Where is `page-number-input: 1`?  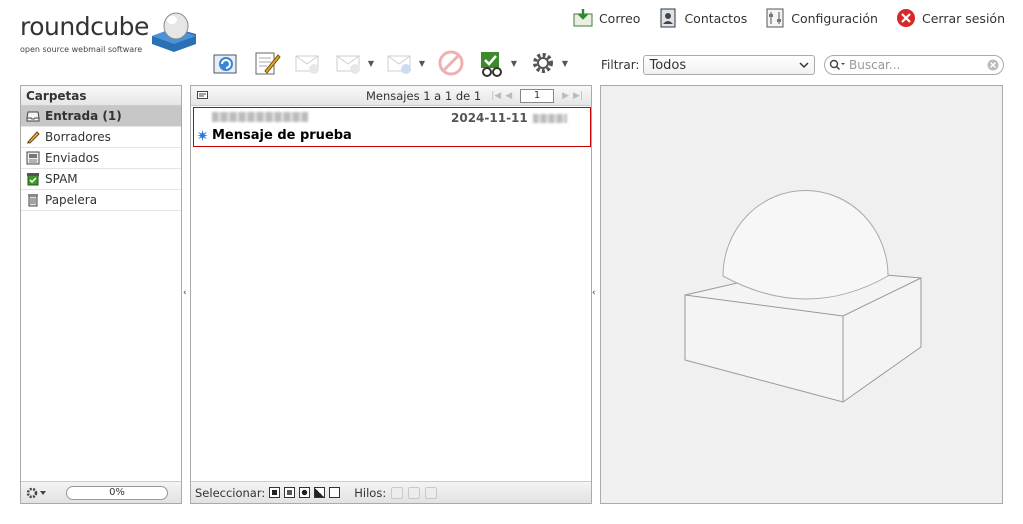
page-number-input: 1 is located at coordinates (537, 95).